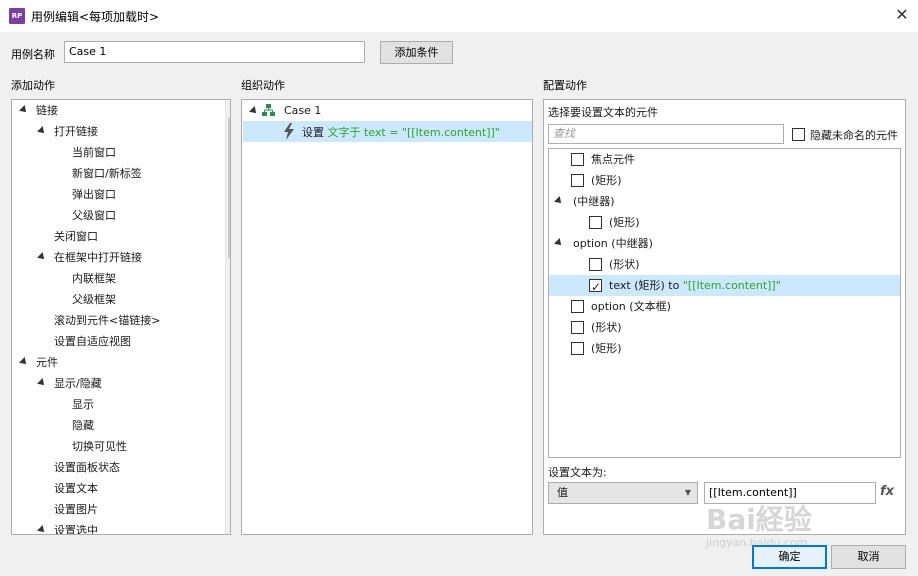 This screenshot has width=918, height=576. Describe the element at coordinates (47, 362) in the screenshot. I see `action-item-label: 元件` at that location.